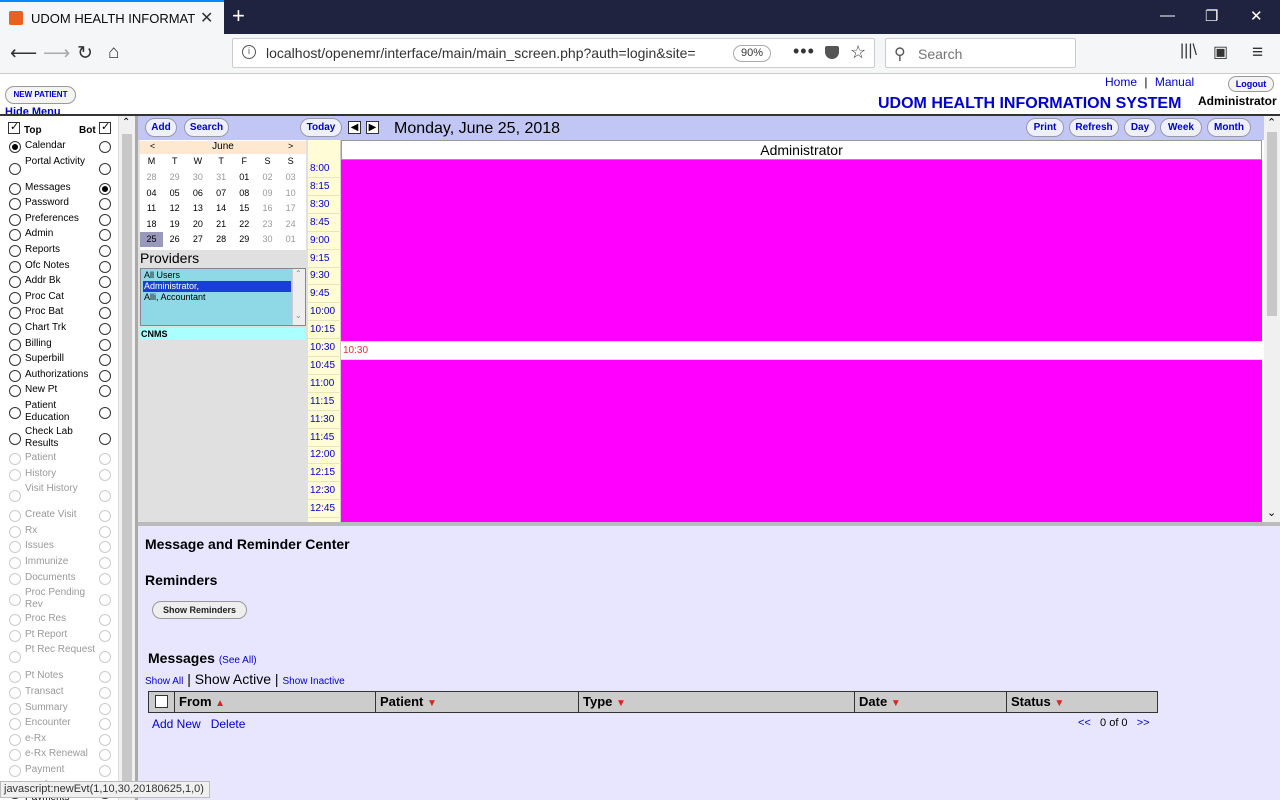 Image resolution: width=1280 pixels, height=800 pixels. Describe the element at coordinates (324, 294) in the screenshot. I see `time-slot-label: 9:45` at that location.